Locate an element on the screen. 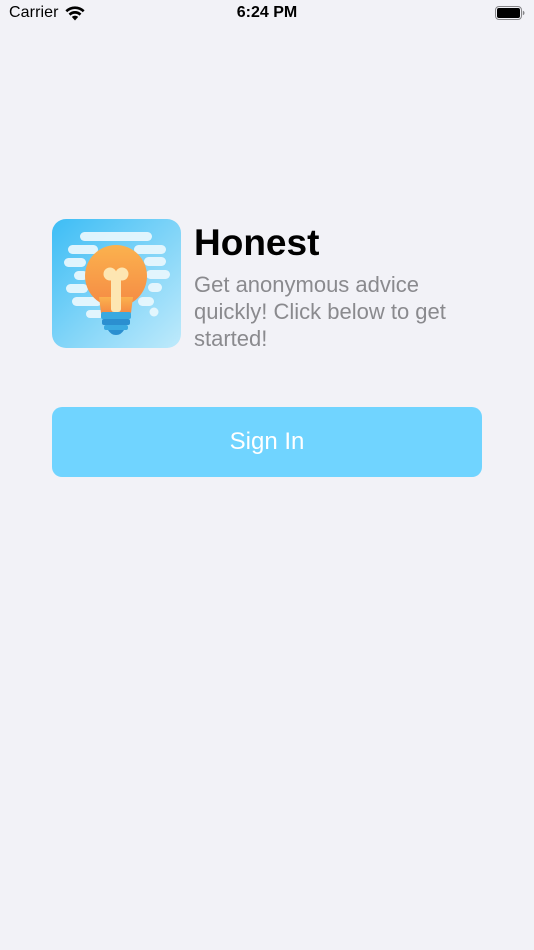 The image size is (534, 950). status-time: 6:24 PM is located at coordinates (267, 12).